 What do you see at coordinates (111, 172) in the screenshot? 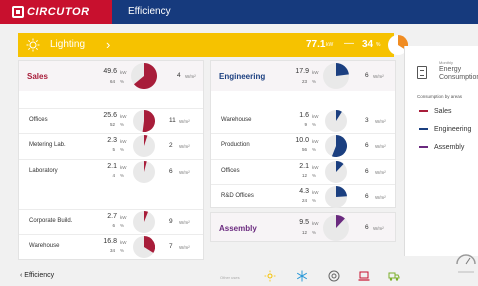
I see `table-row: Laboratory 2.1 kW 4% 6 W/m²` at bounding box center [111, 172].